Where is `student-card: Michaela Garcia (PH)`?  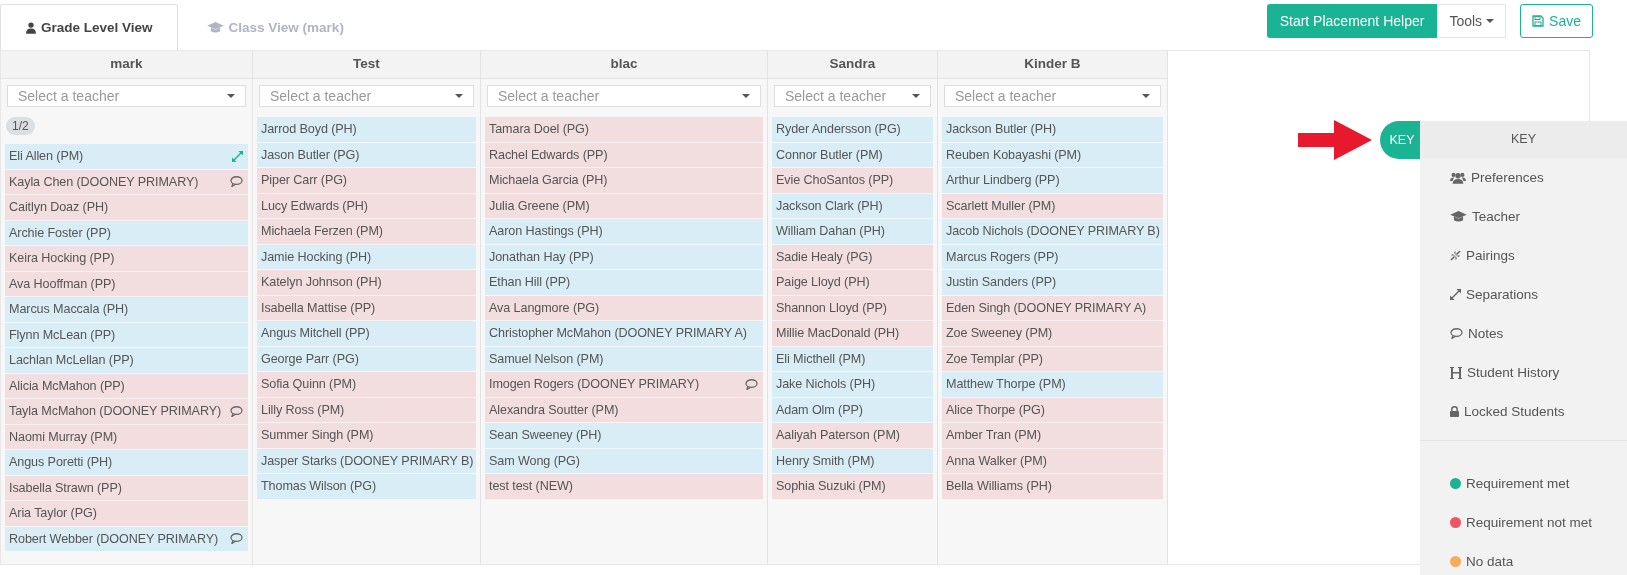 student-card: Michaela Garcia (PH) is located at coordinates (624, 181).